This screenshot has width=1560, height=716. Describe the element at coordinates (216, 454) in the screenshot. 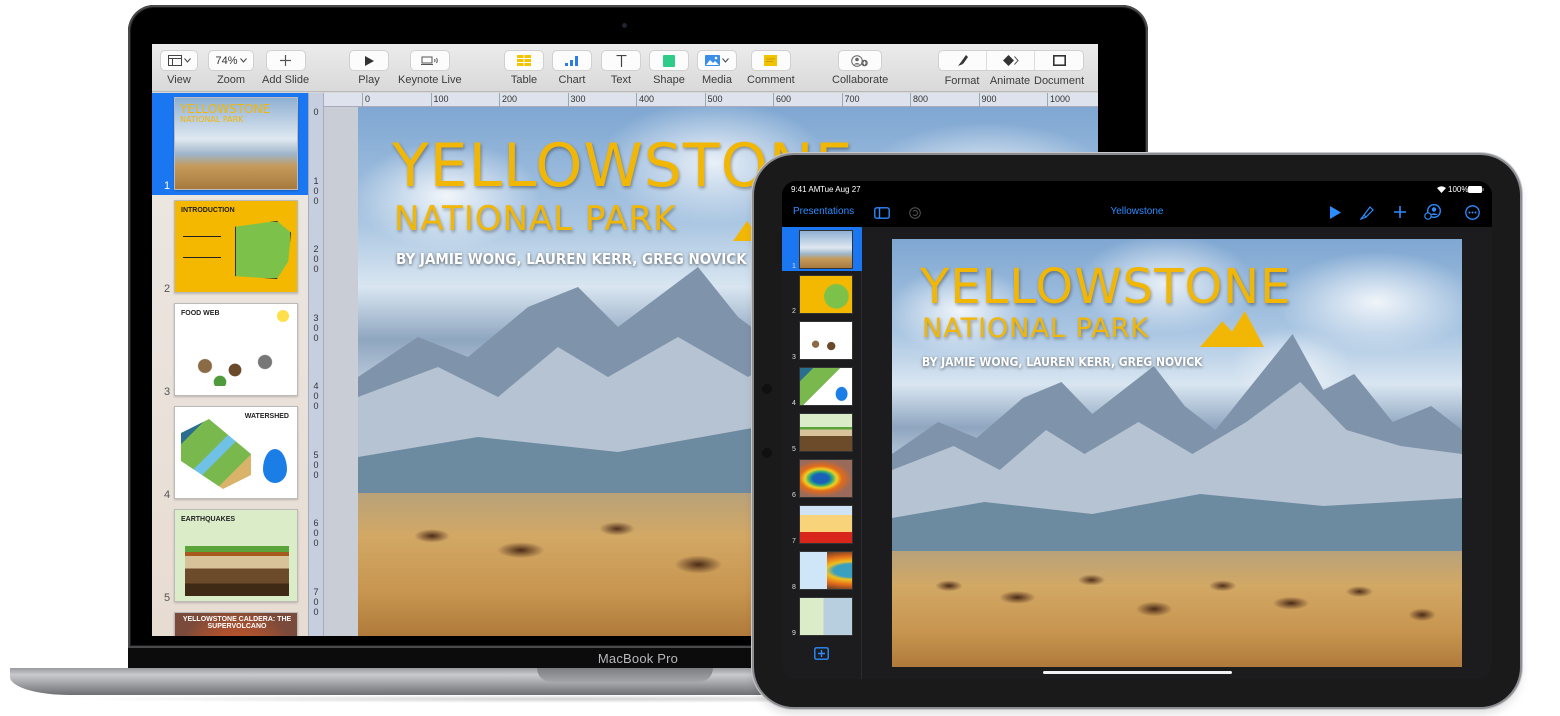

I see `watershed-illustration` at that location.